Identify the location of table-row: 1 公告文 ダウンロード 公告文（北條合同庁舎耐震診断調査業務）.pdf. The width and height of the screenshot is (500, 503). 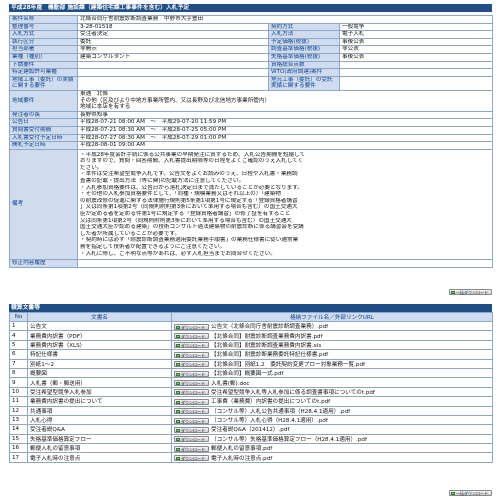
(251, 326).